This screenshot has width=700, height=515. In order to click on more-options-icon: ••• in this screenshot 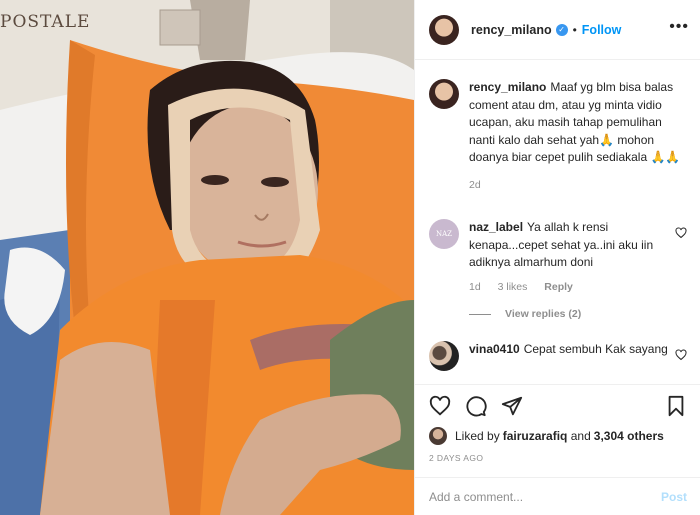, I will do `click(679, 27)`.